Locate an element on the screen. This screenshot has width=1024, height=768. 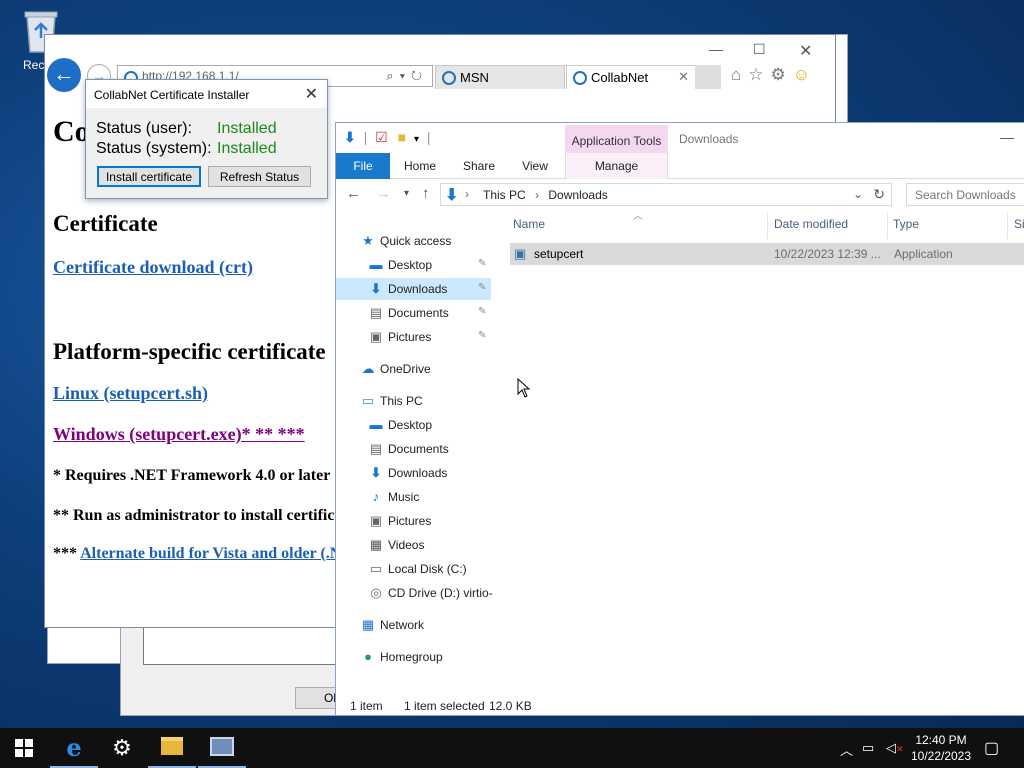
nav-pc-documents: ▤ Documents is located at coordinates (413, 449).